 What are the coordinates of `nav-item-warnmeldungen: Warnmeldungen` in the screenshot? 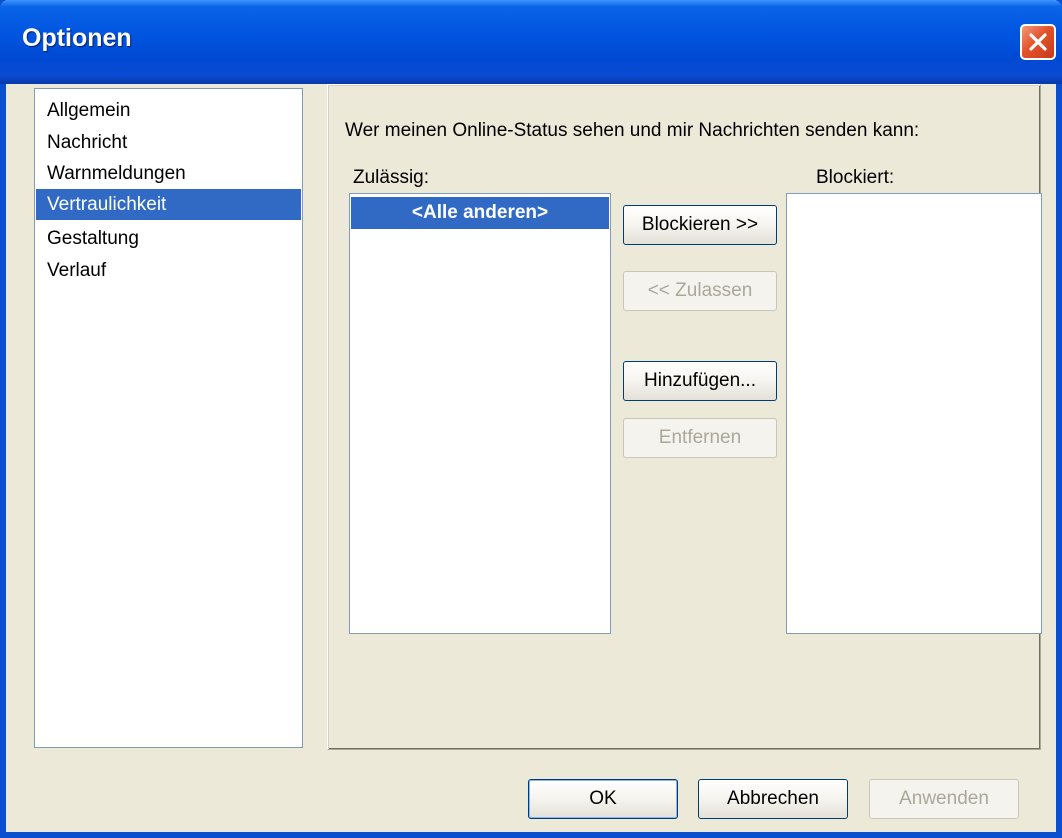 It's located at (168, 173).